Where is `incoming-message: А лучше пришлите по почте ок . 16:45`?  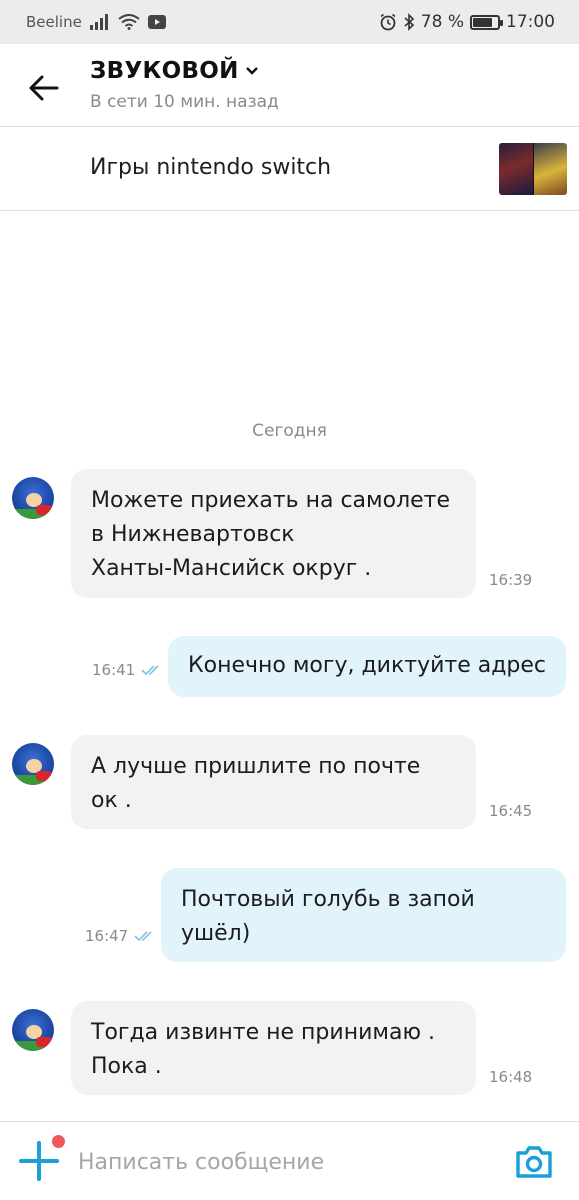 incoming-message: А лучше пришлите по почте ок . 16:45 is located at coordinates (301, 782).